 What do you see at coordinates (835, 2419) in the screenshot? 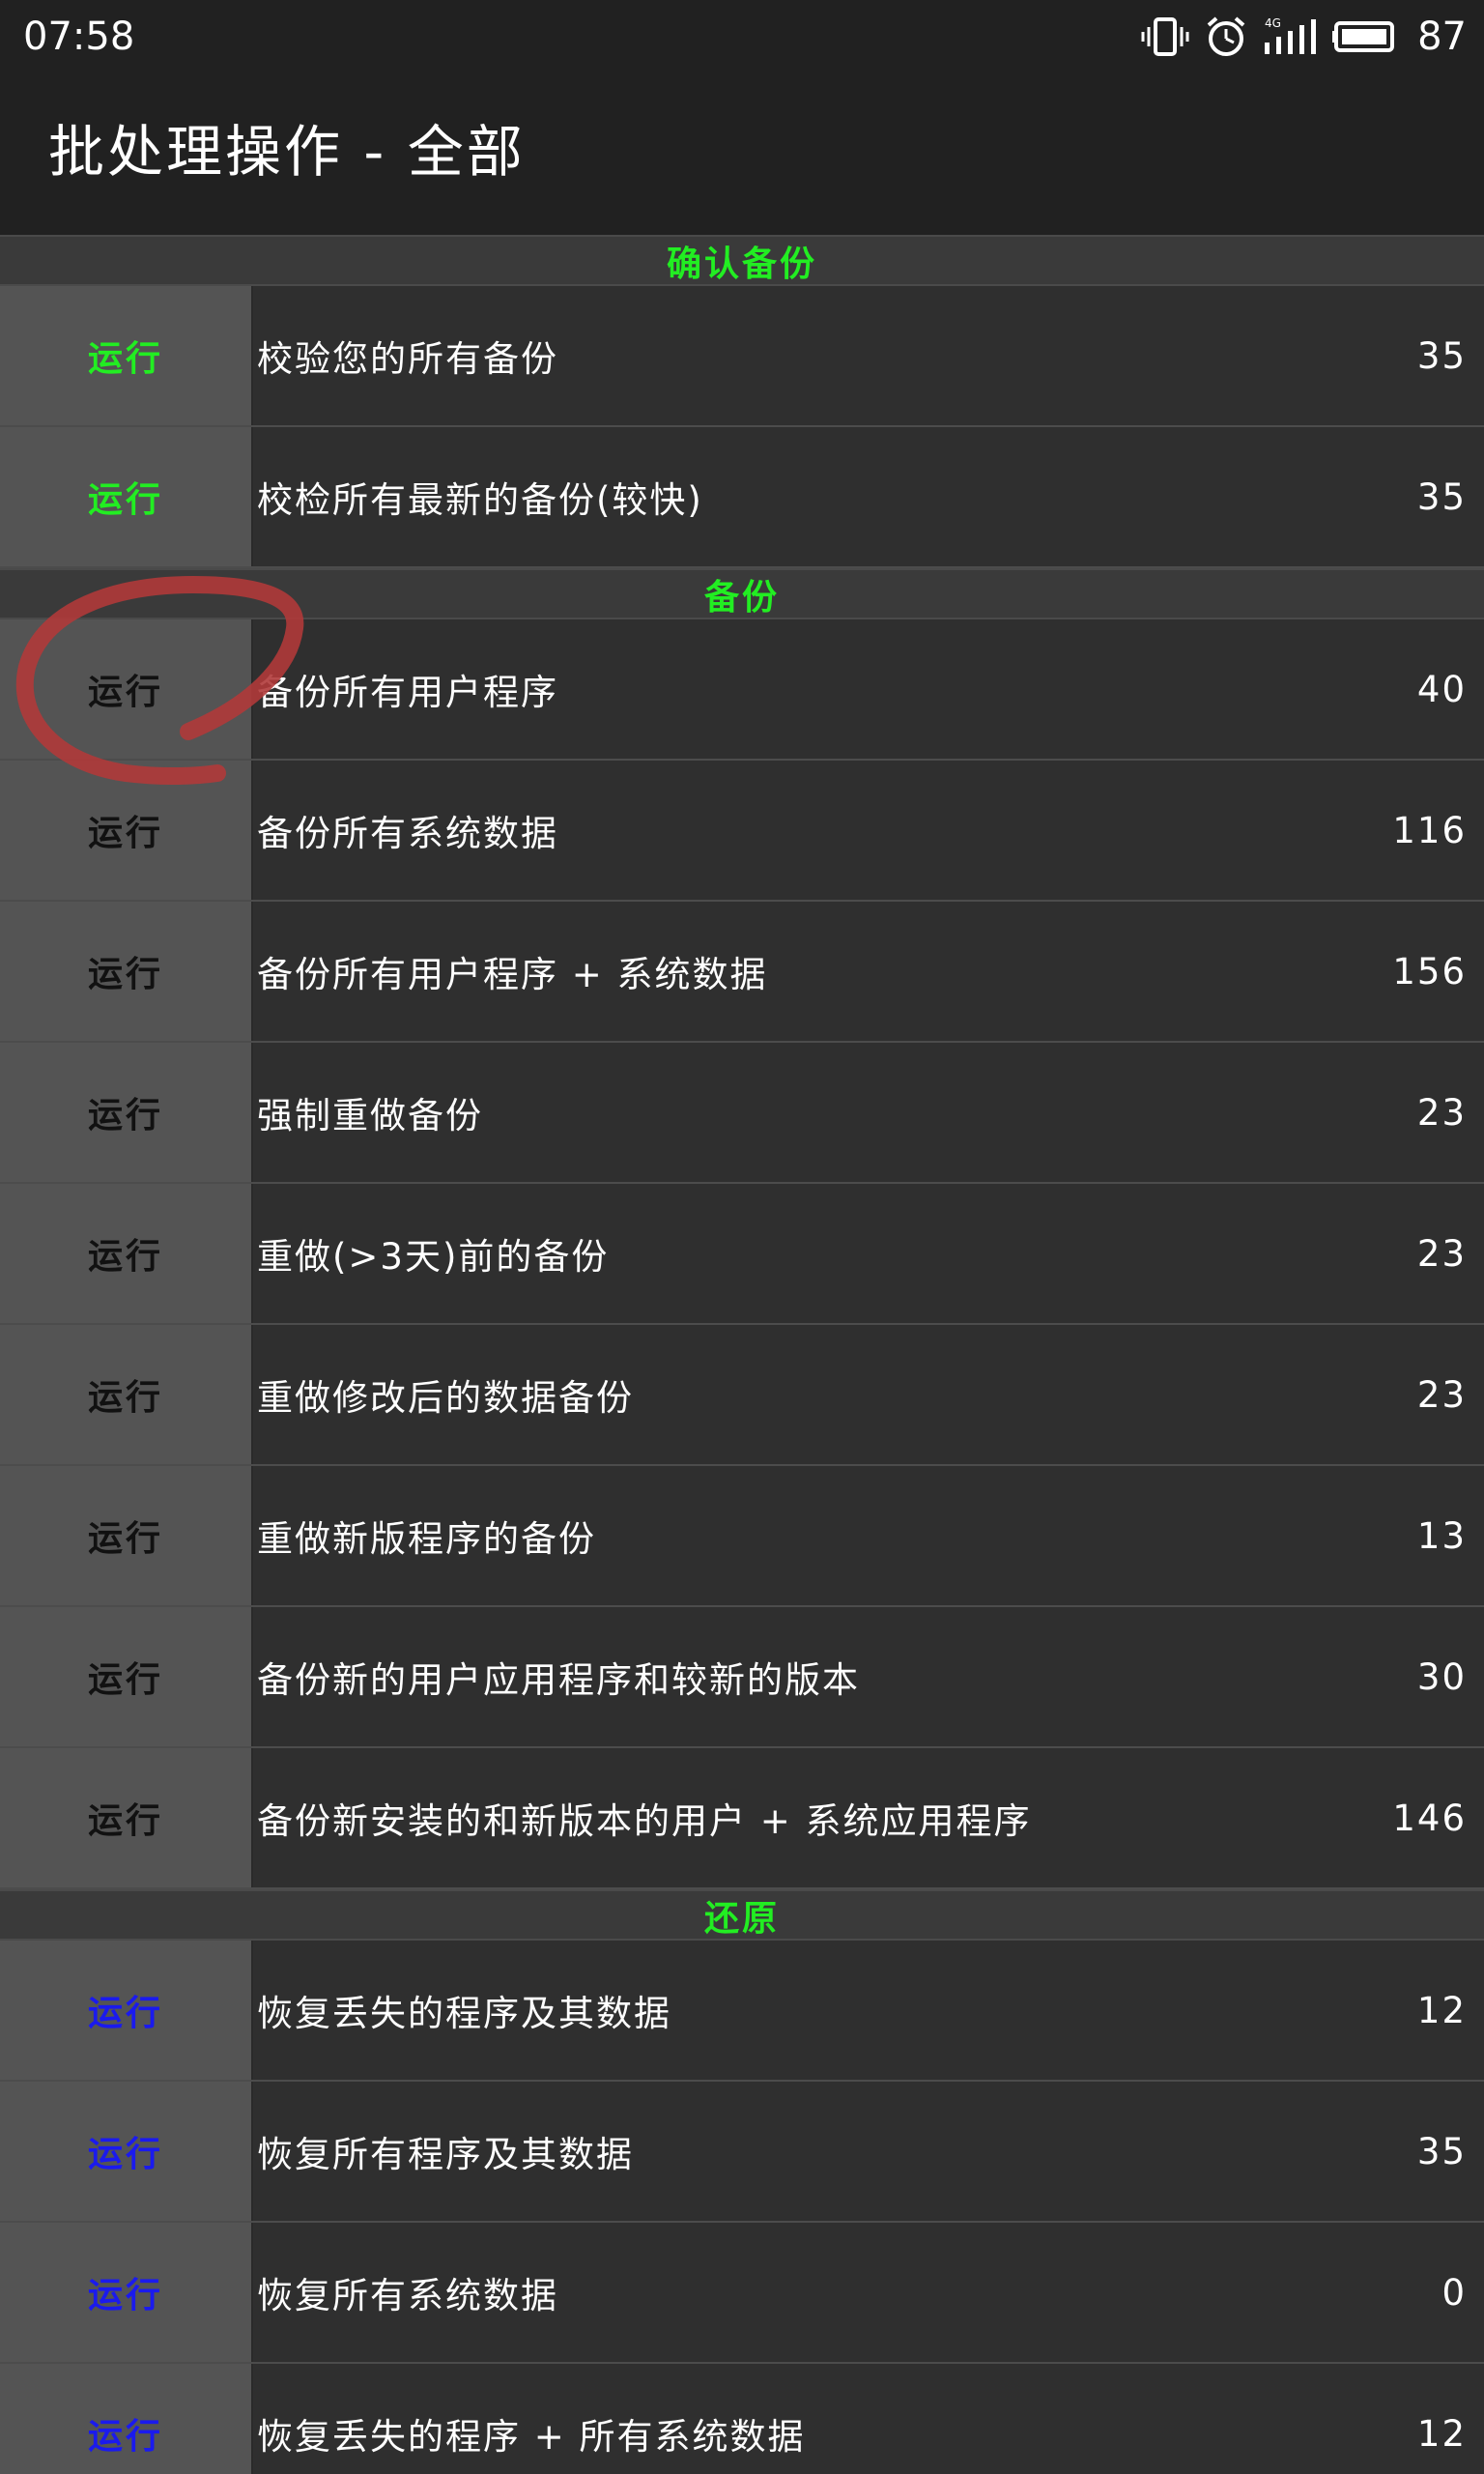
I see `operation-label: 恢复丢失的程序 + 所有系统数据` at bounding box center [835, 2419].